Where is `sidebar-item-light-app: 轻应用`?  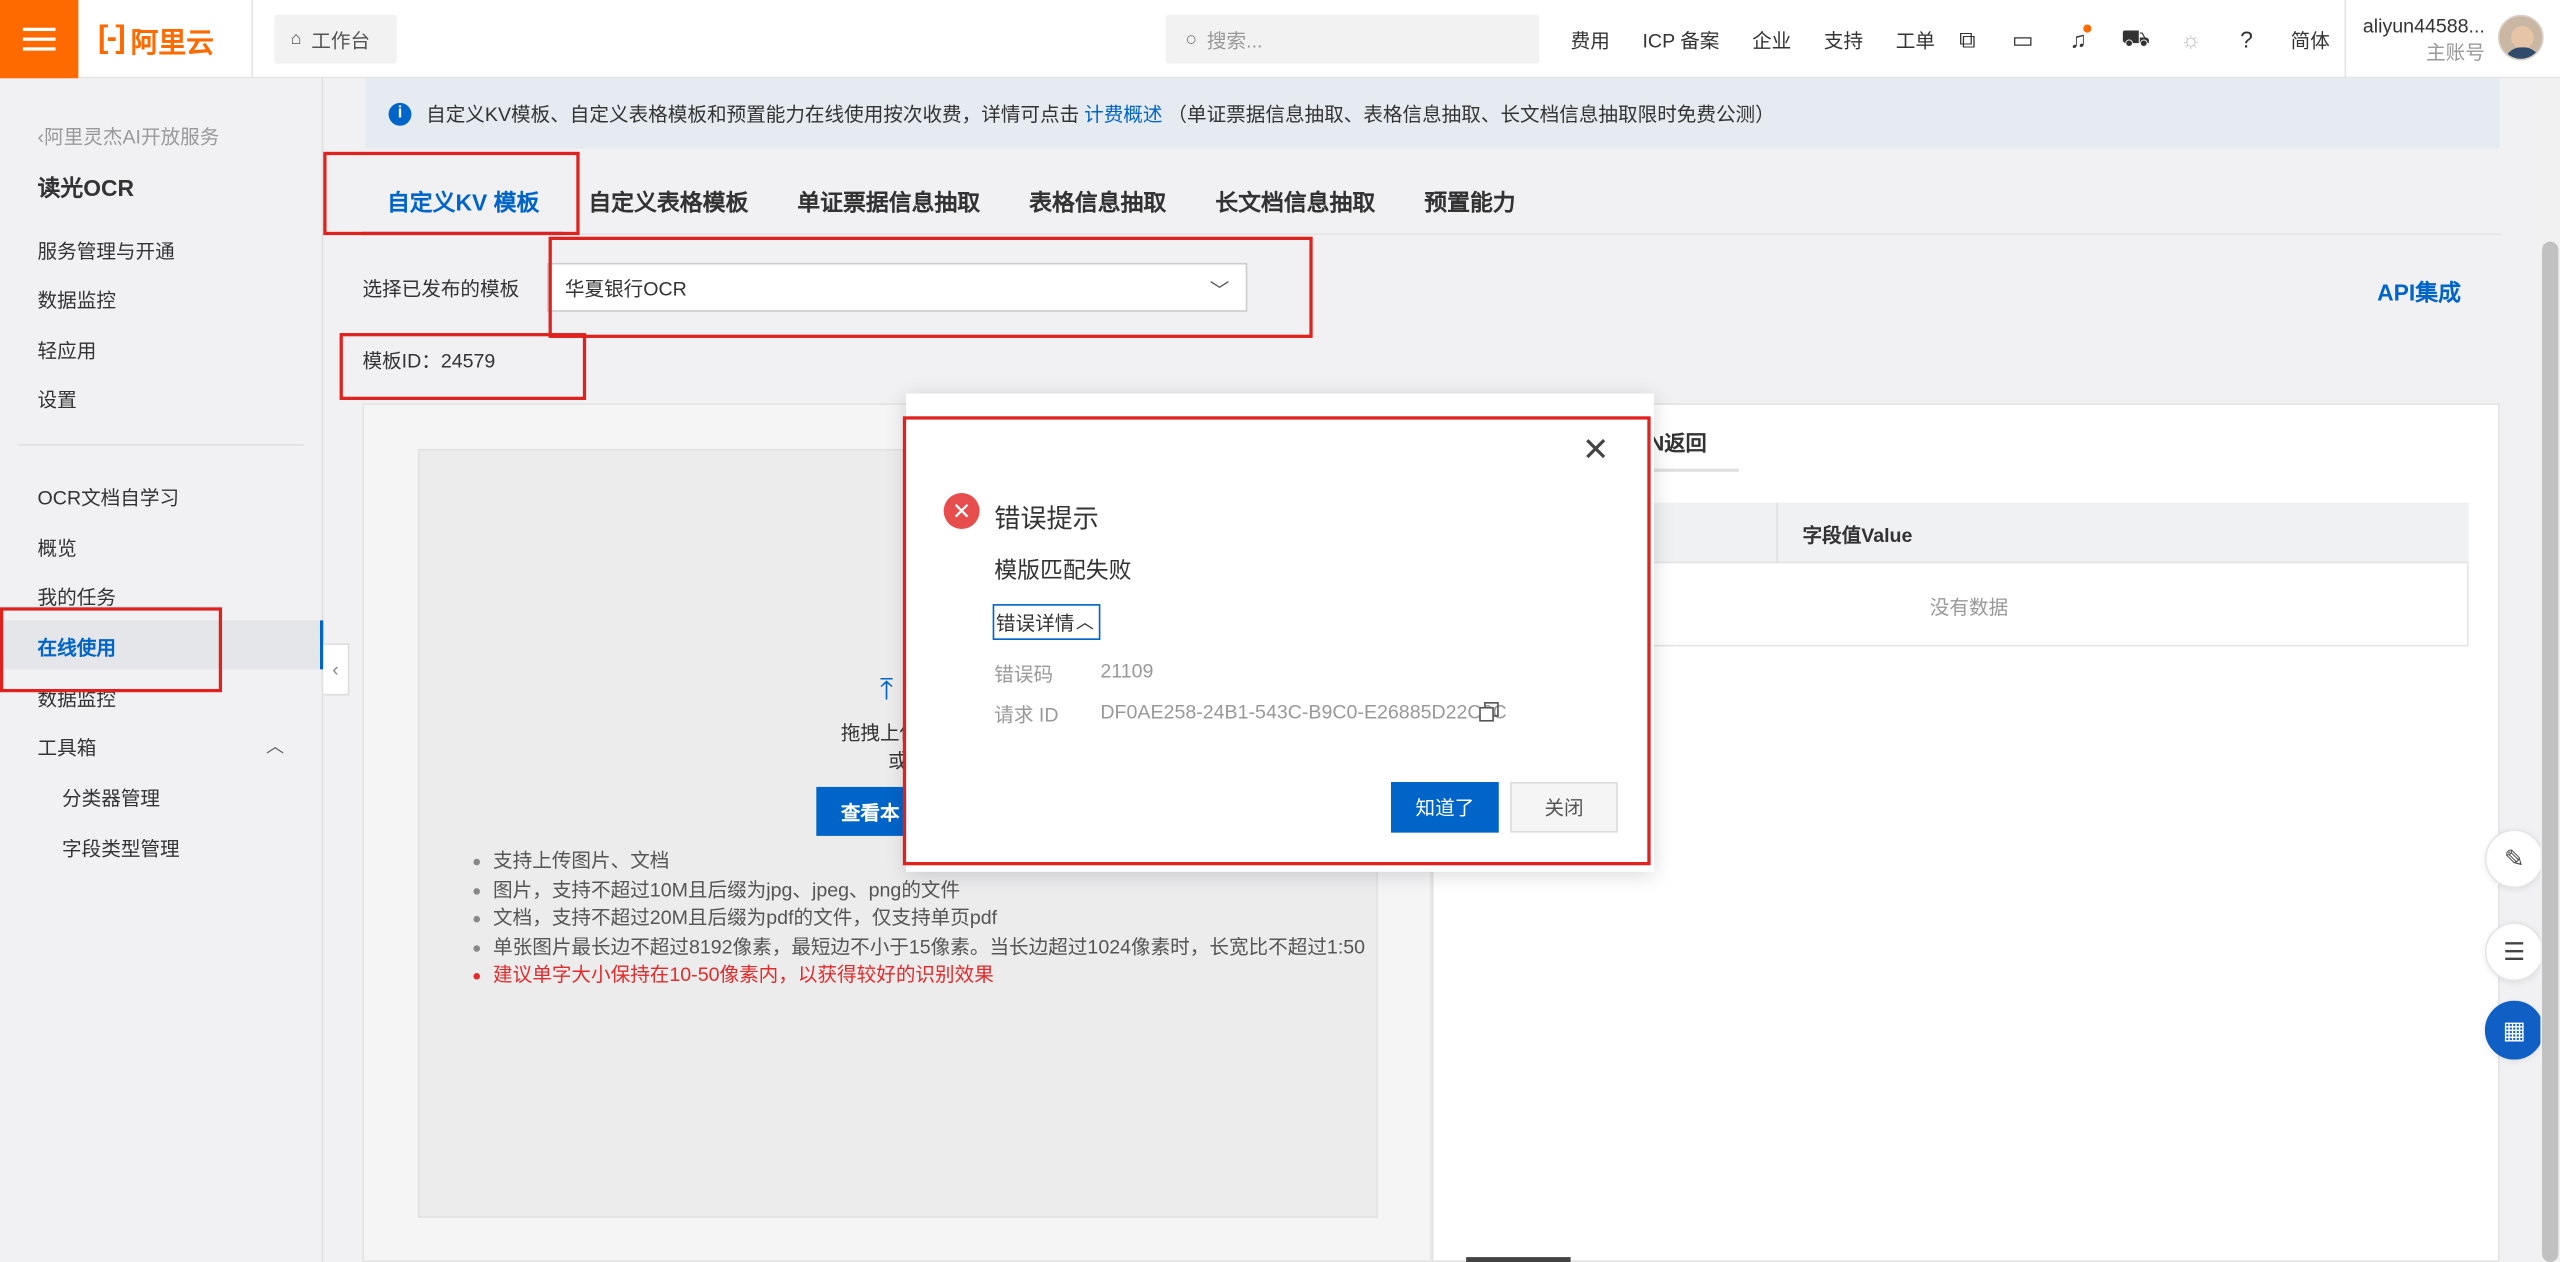 sidebar-item-light-app: 轻应用 is located at coordinates (67, 350).